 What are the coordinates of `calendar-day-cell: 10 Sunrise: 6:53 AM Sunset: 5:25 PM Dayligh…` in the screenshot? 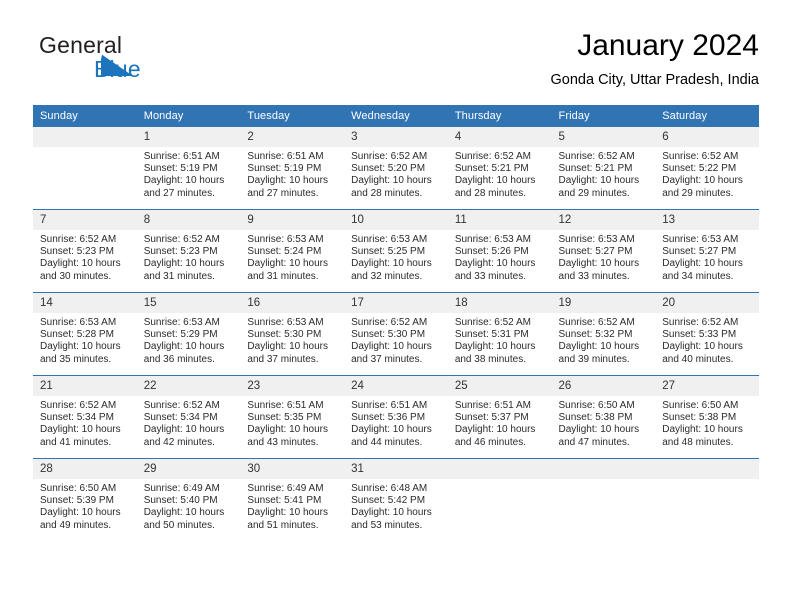 It's located at (396, 251).